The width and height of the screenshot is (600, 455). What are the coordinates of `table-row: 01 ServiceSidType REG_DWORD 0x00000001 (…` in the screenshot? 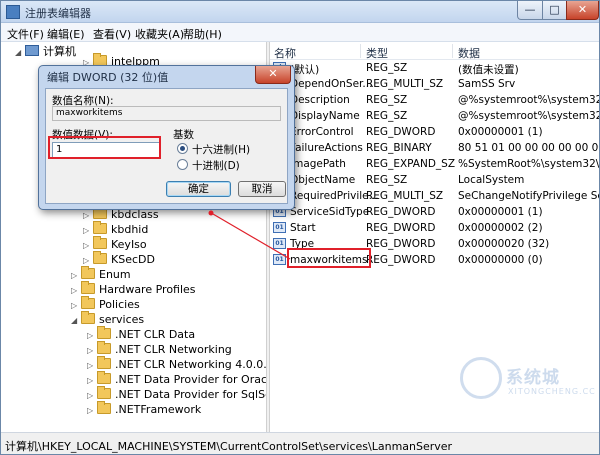 It's located at (434, 212).